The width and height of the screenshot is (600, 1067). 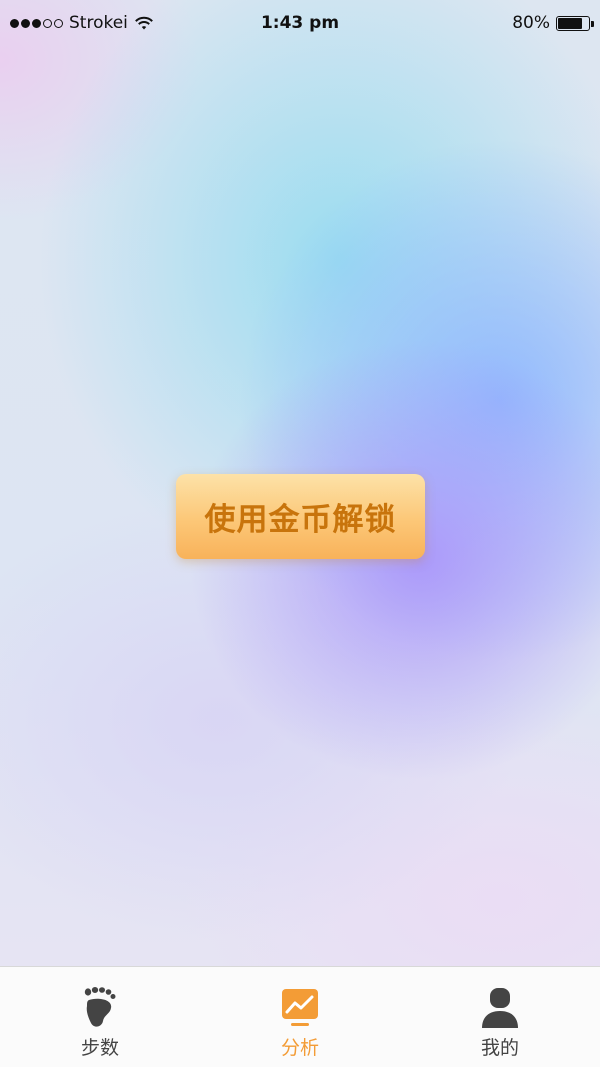 I want to click on battery-percent: 80%, so click(x=531, y=23).